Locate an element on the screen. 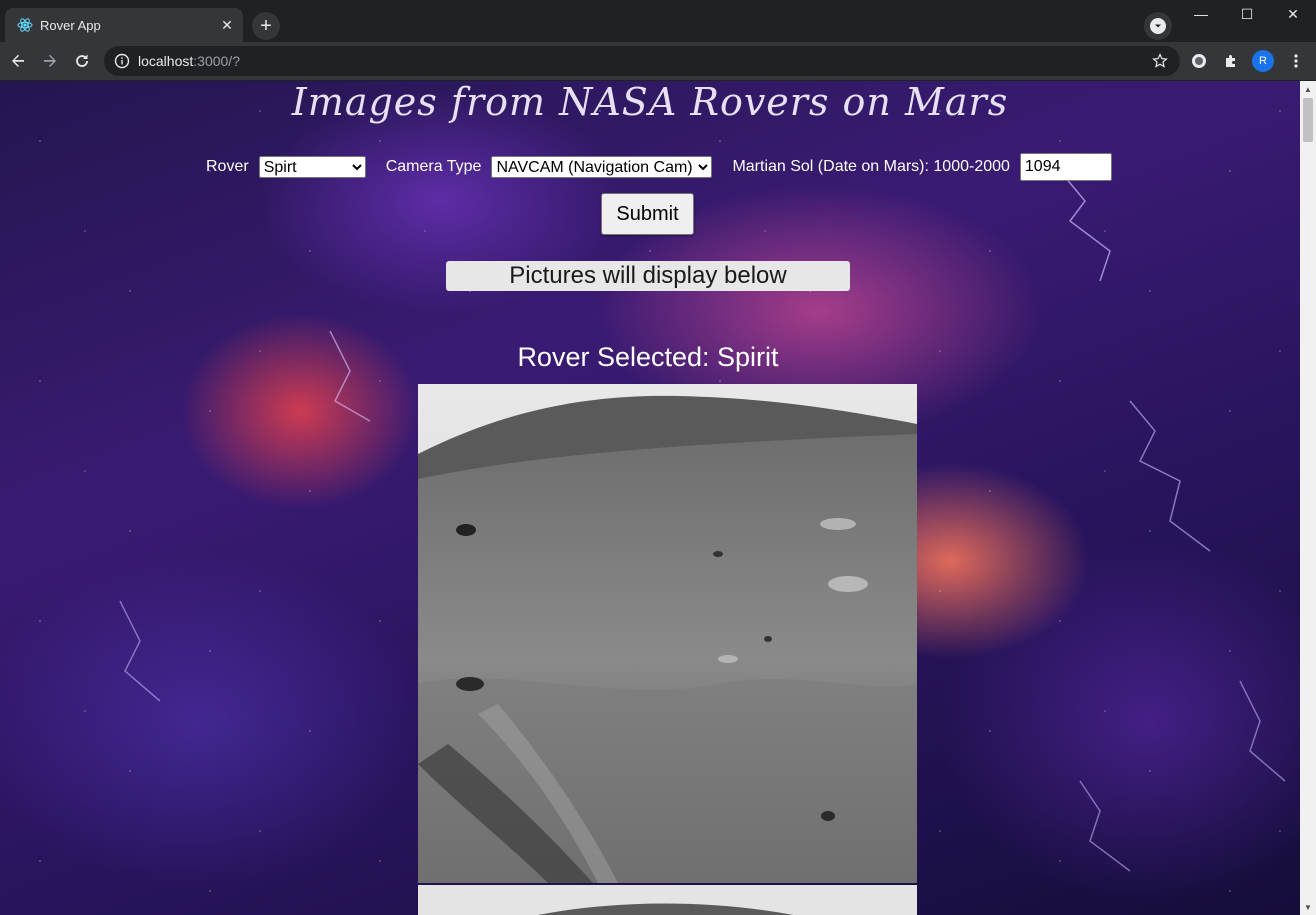 The height and width of the screenshot is (915, 1316). new-tab-button: + is located at coordinates (266, 26).